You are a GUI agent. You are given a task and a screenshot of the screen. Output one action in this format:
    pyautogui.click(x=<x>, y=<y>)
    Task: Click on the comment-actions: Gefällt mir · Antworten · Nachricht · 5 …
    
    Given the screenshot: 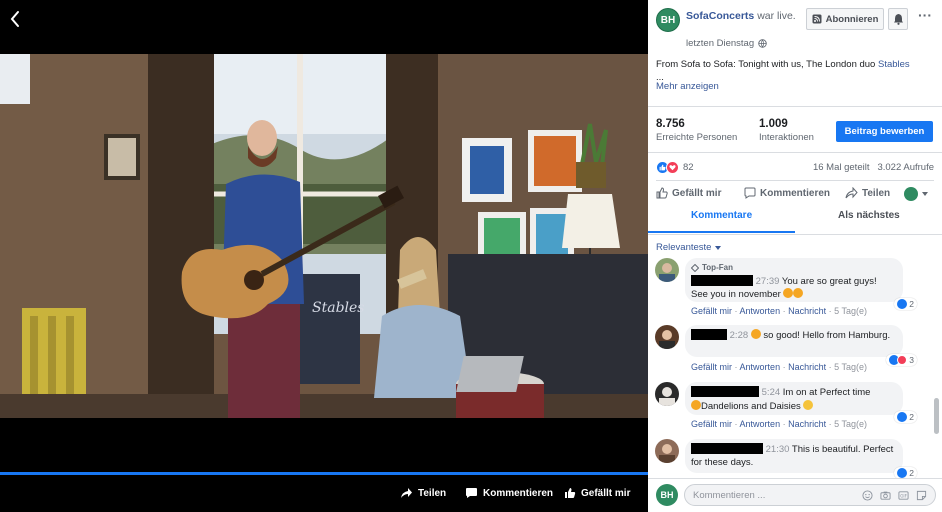 What is the action you would take?
    pyautogui.click(x=779, y=311)
    